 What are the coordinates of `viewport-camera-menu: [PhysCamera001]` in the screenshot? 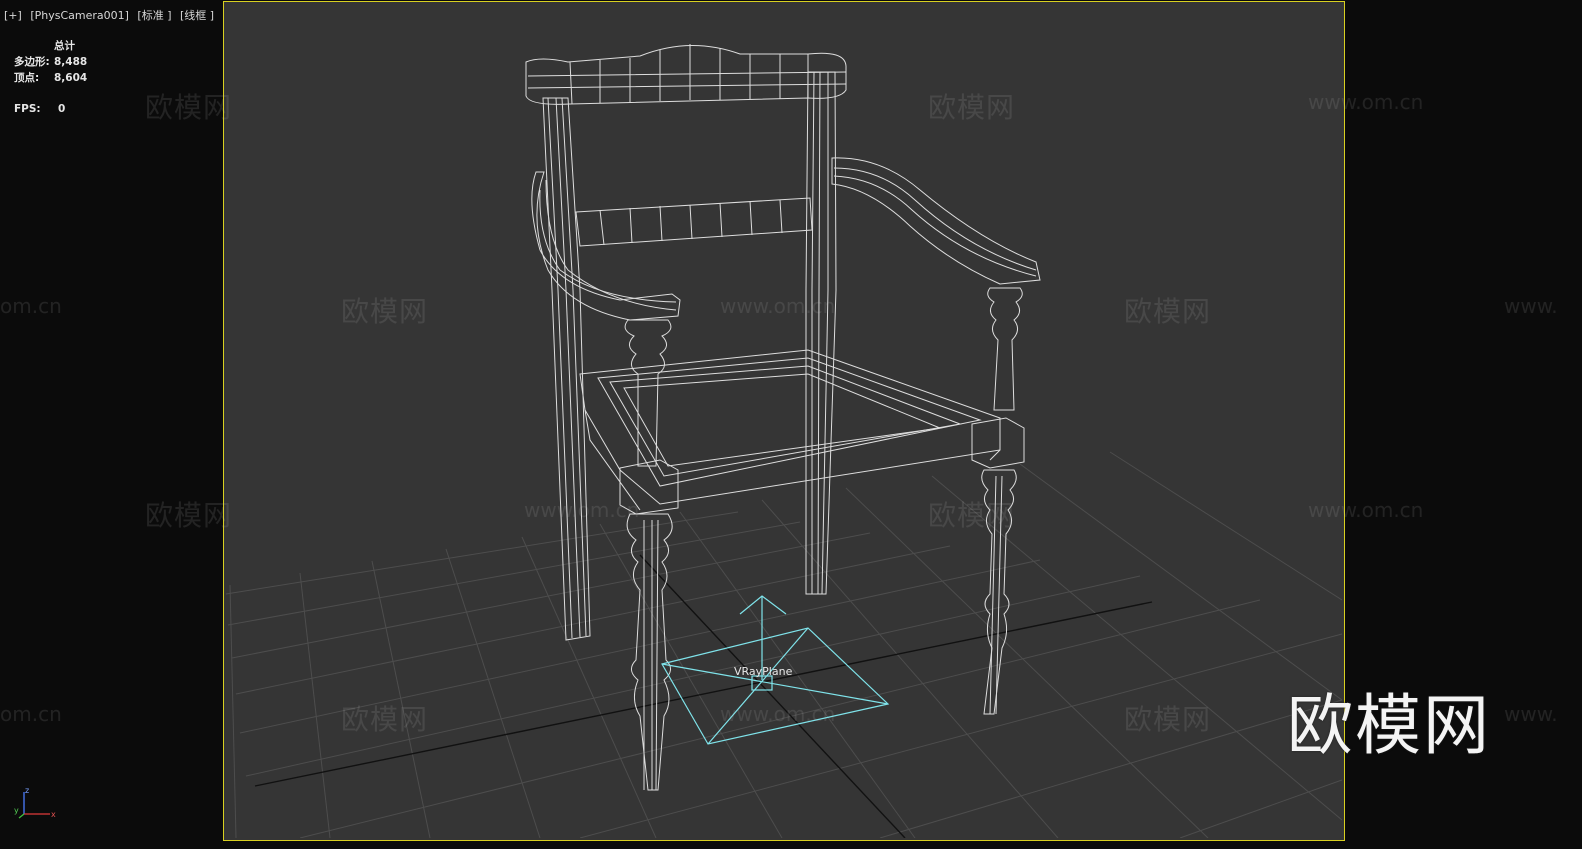 It's located at (79, 15).